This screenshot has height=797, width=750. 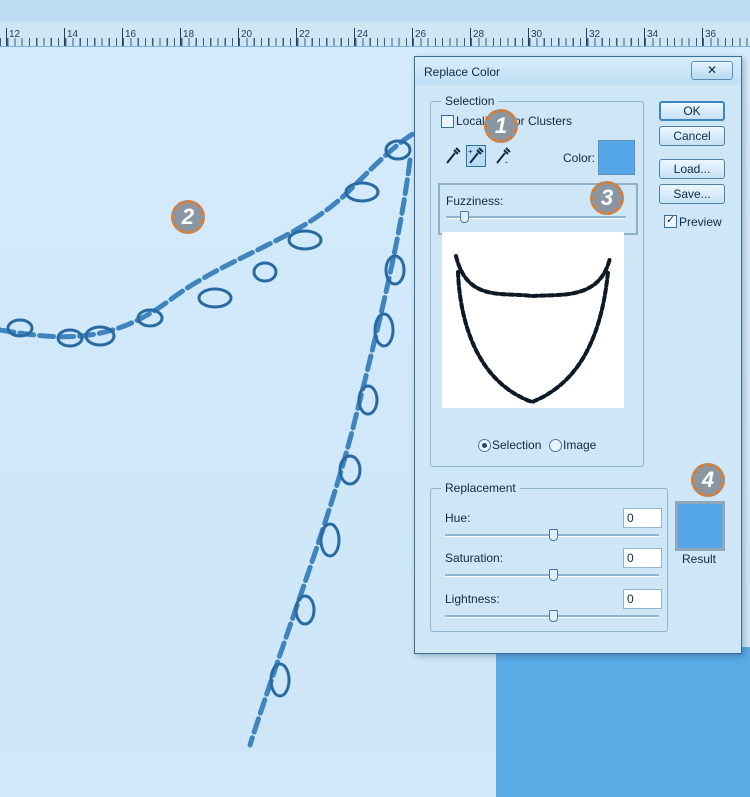 What do you see at coordinates (475, 201) in the screenshot?
I see `fuzziness-label: Fuzziness:` at bounding box center [475, 201].